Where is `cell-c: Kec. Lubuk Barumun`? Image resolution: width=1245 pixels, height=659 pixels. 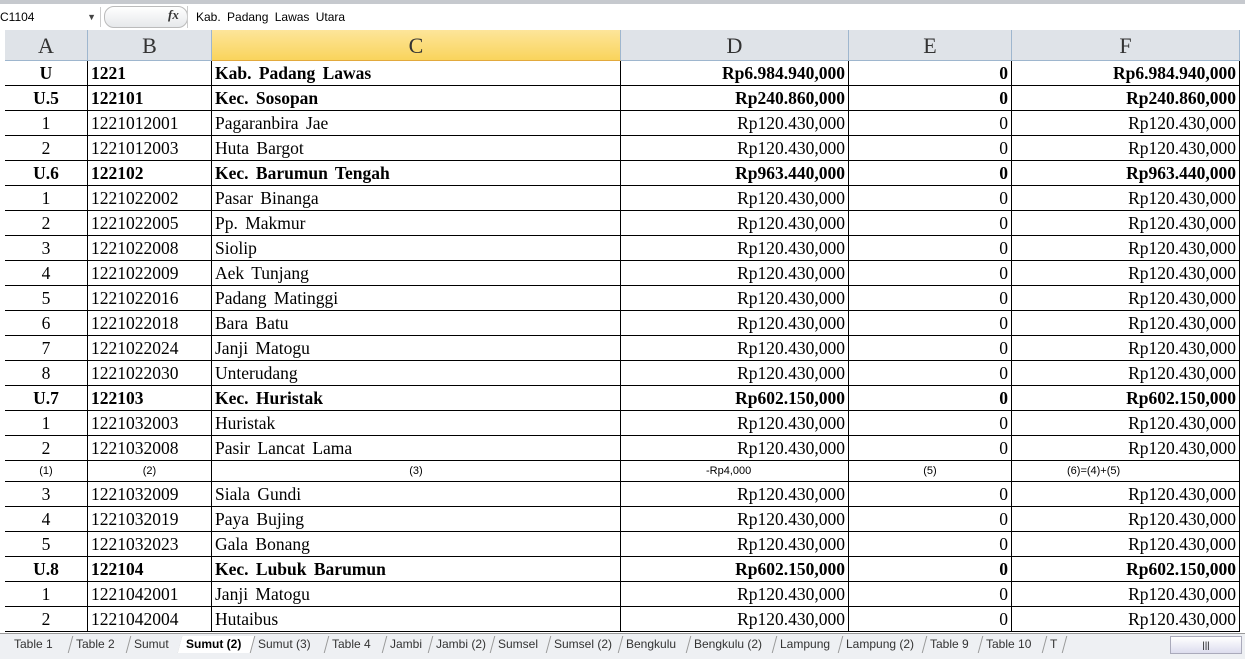
cell-c: Kec. Lubuk Barumun is located at coordinates (416, 569).